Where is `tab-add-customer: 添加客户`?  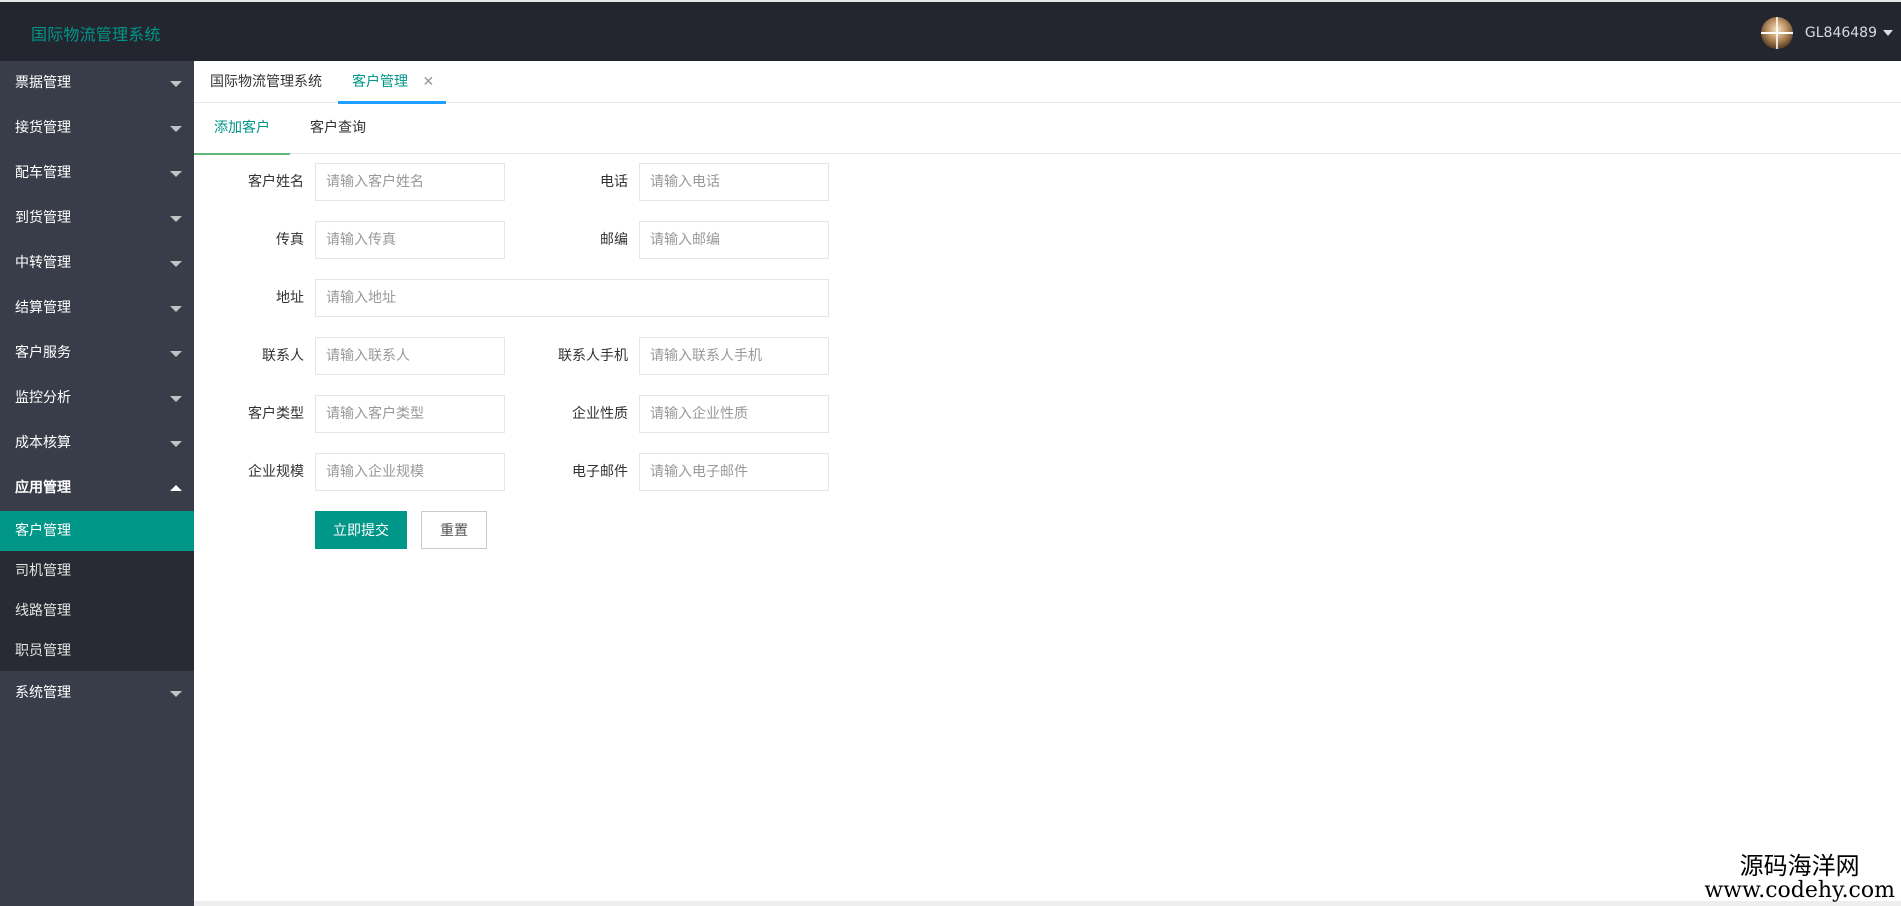
tab-add-customer: 添加客户 is located at coordinates (242, 129).